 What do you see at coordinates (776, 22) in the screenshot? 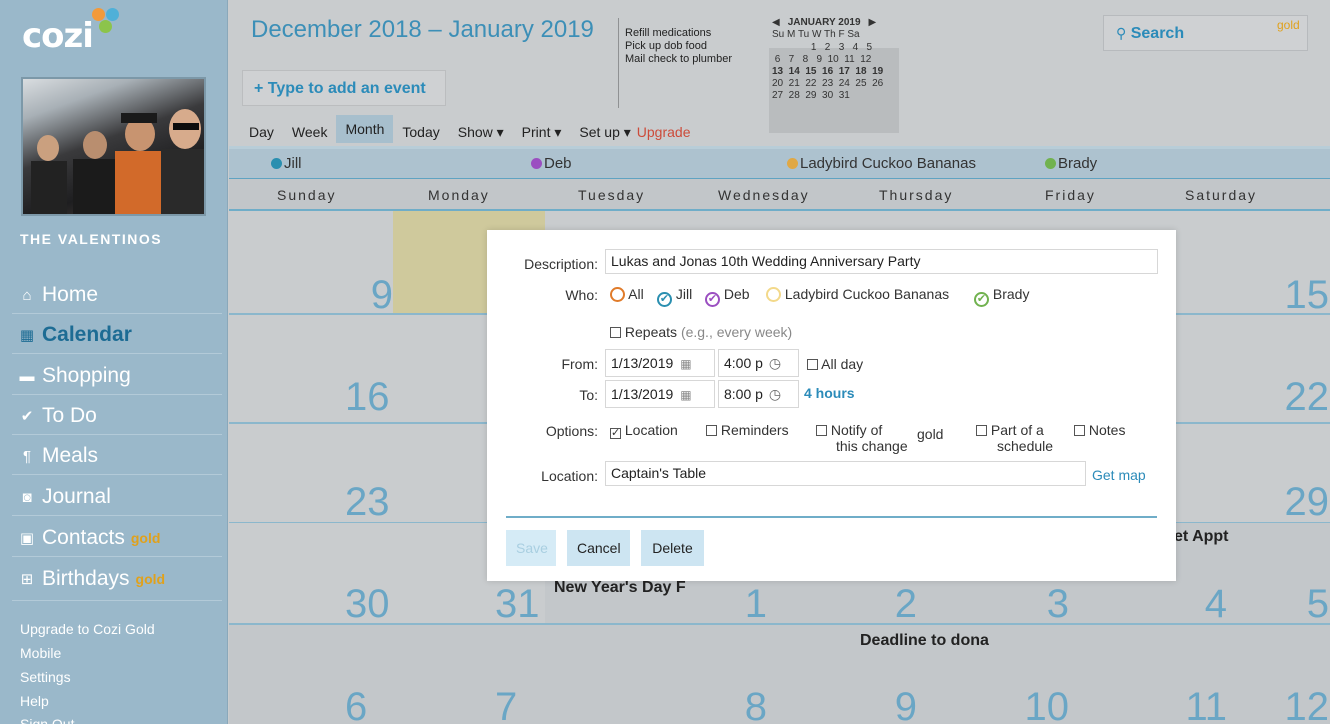
I see `prev-month-icon: ◀` at bounding box center [776, 22].